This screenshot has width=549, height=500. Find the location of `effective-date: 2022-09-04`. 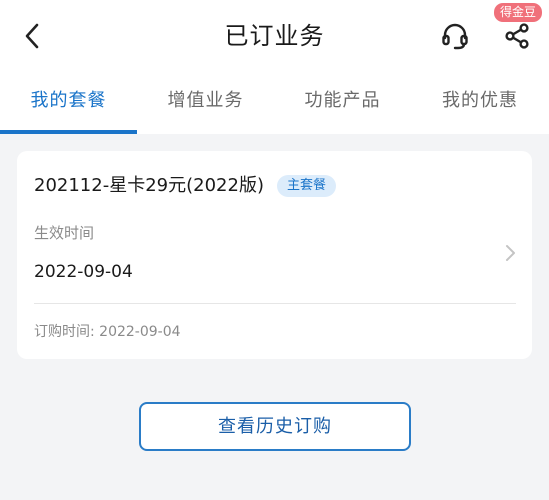

effective-date: 2022-09-04 is located at coordinates (83, 272).